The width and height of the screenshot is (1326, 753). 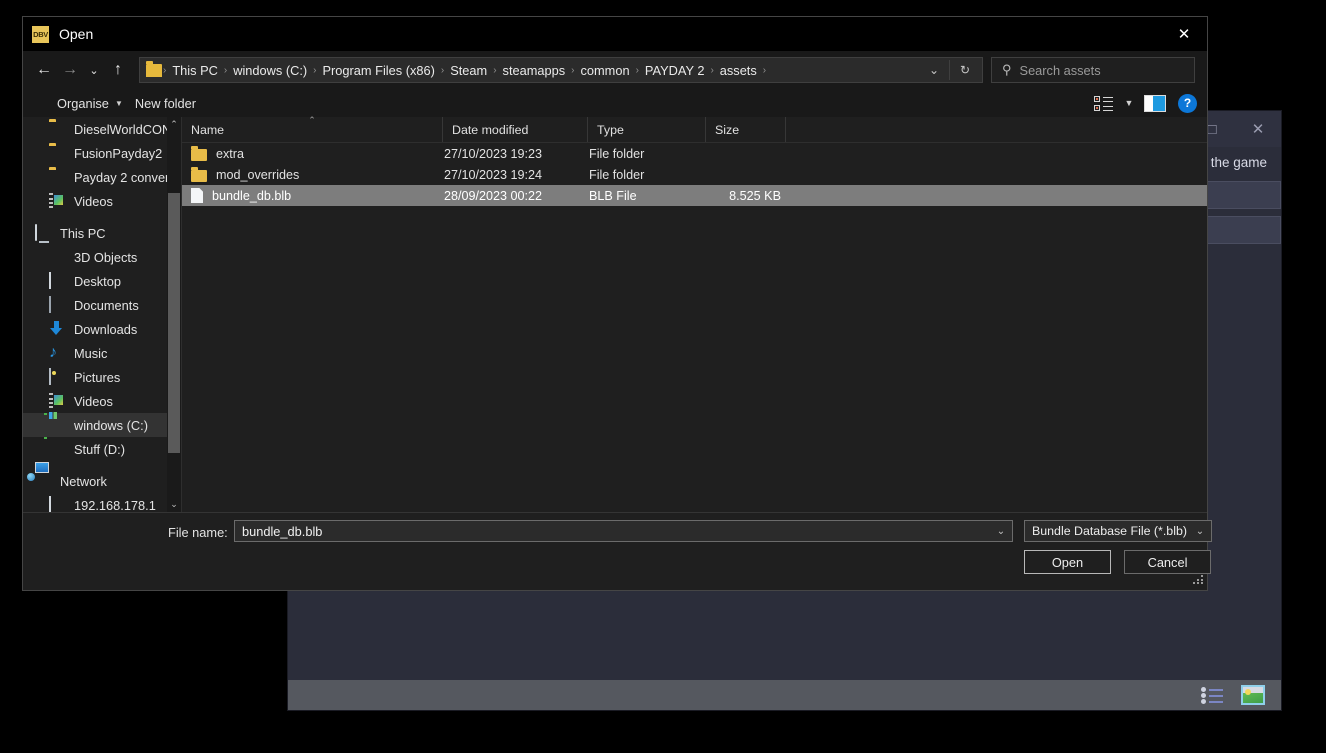 I want to click on view-dropdown-button: ▼, so click(x=1129, y=103).